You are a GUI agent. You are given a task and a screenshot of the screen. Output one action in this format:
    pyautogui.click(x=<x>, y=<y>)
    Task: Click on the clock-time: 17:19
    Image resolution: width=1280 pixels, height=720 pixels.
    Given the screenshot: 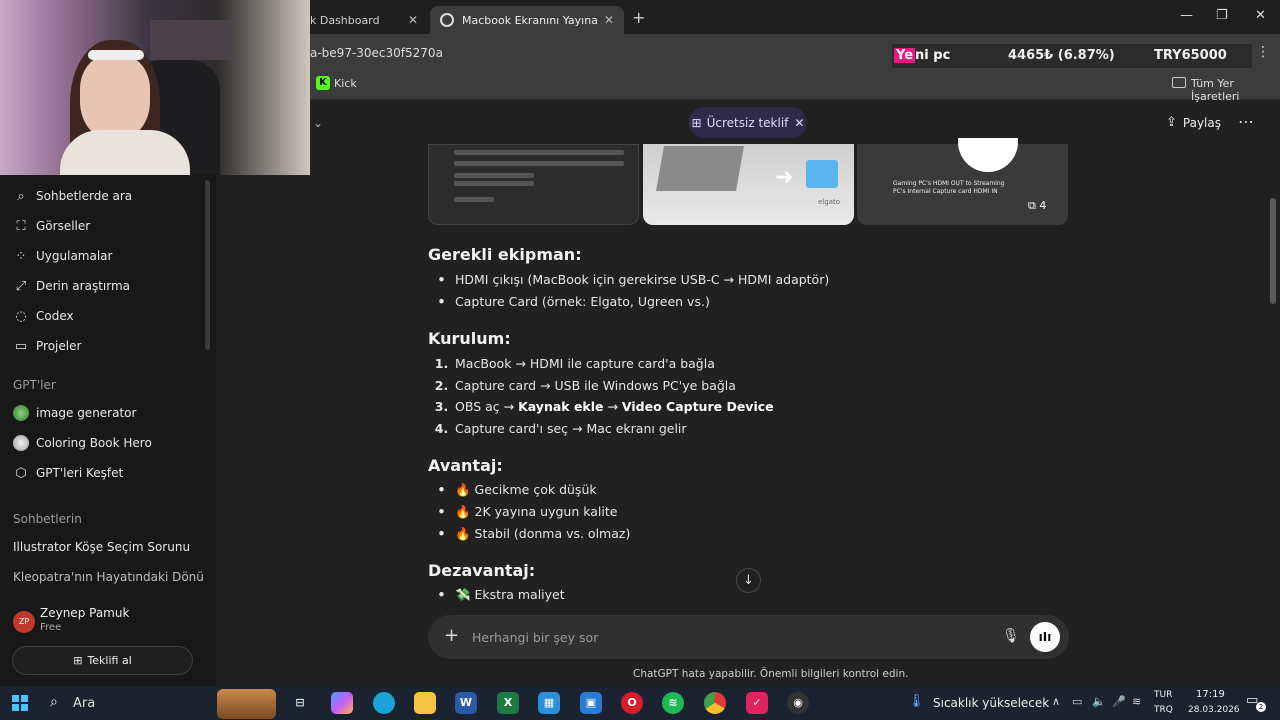 What is the action you would take?
    pyautogui.click(x=1210, y=694)
    